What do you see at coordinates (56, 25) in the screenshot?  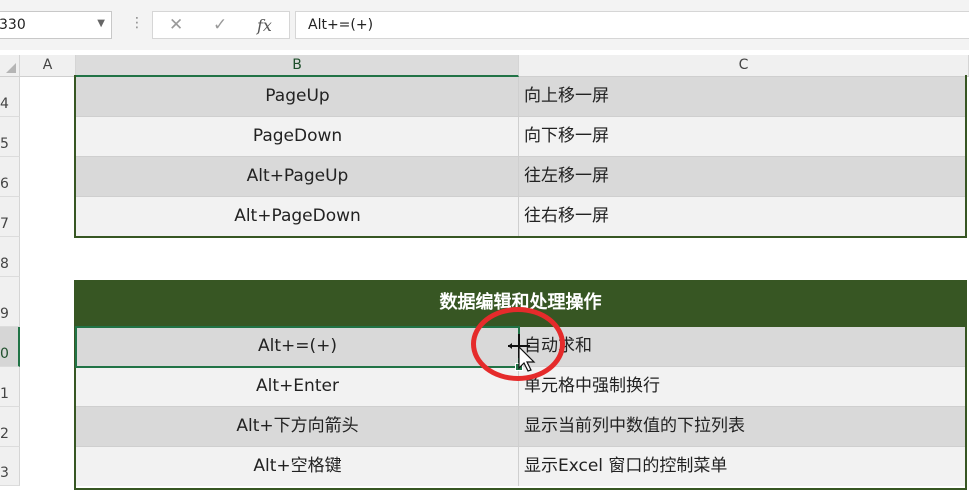 I see `name-box: 330 ▼` at bounding box center [56, 25].